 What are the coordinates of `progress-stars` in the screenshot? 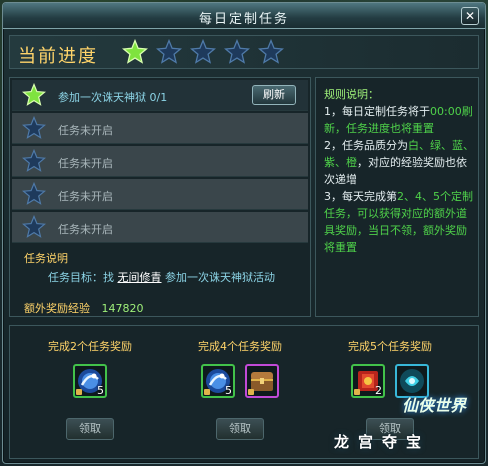 It's located at (203, 51).